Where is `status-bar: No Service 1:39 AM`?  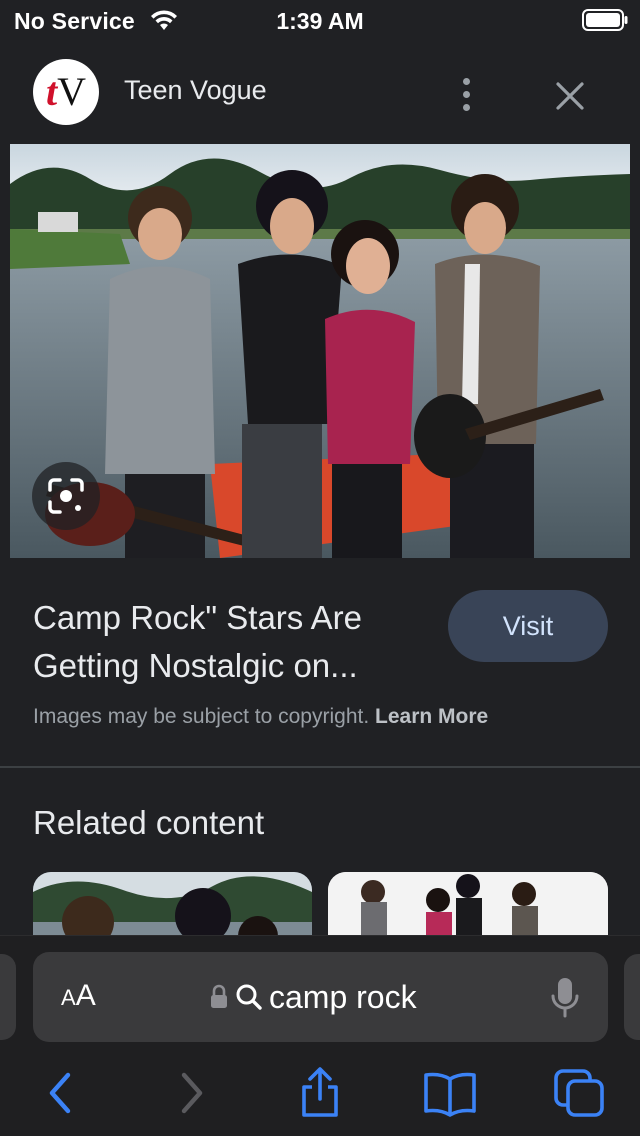 status-bar: No Service 1:39 AM is located at coordinates (320, 21).